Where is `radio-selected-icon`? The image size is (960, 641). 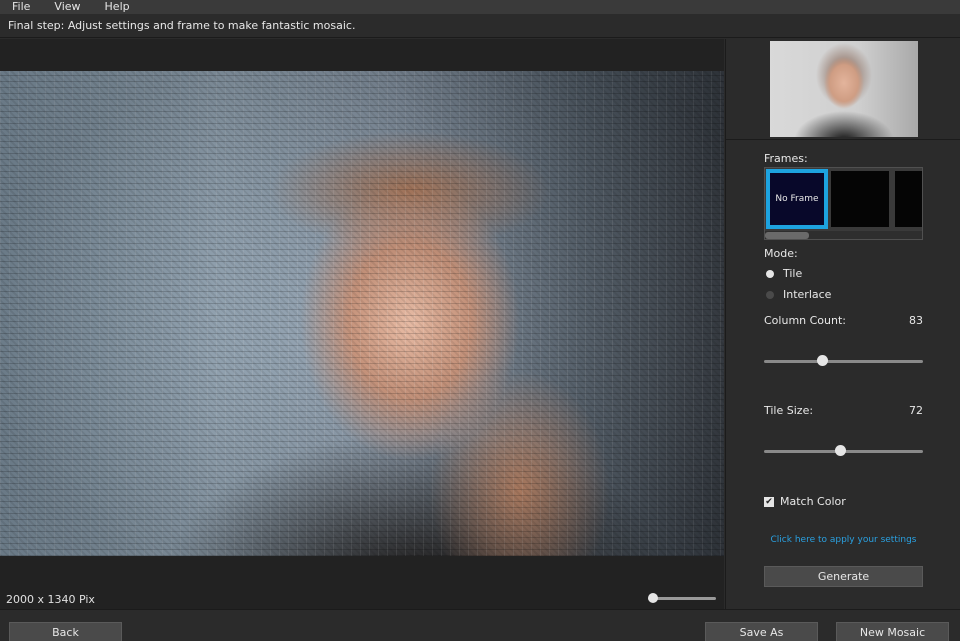 radio-selected-icon is located at coordinates (770, 273).